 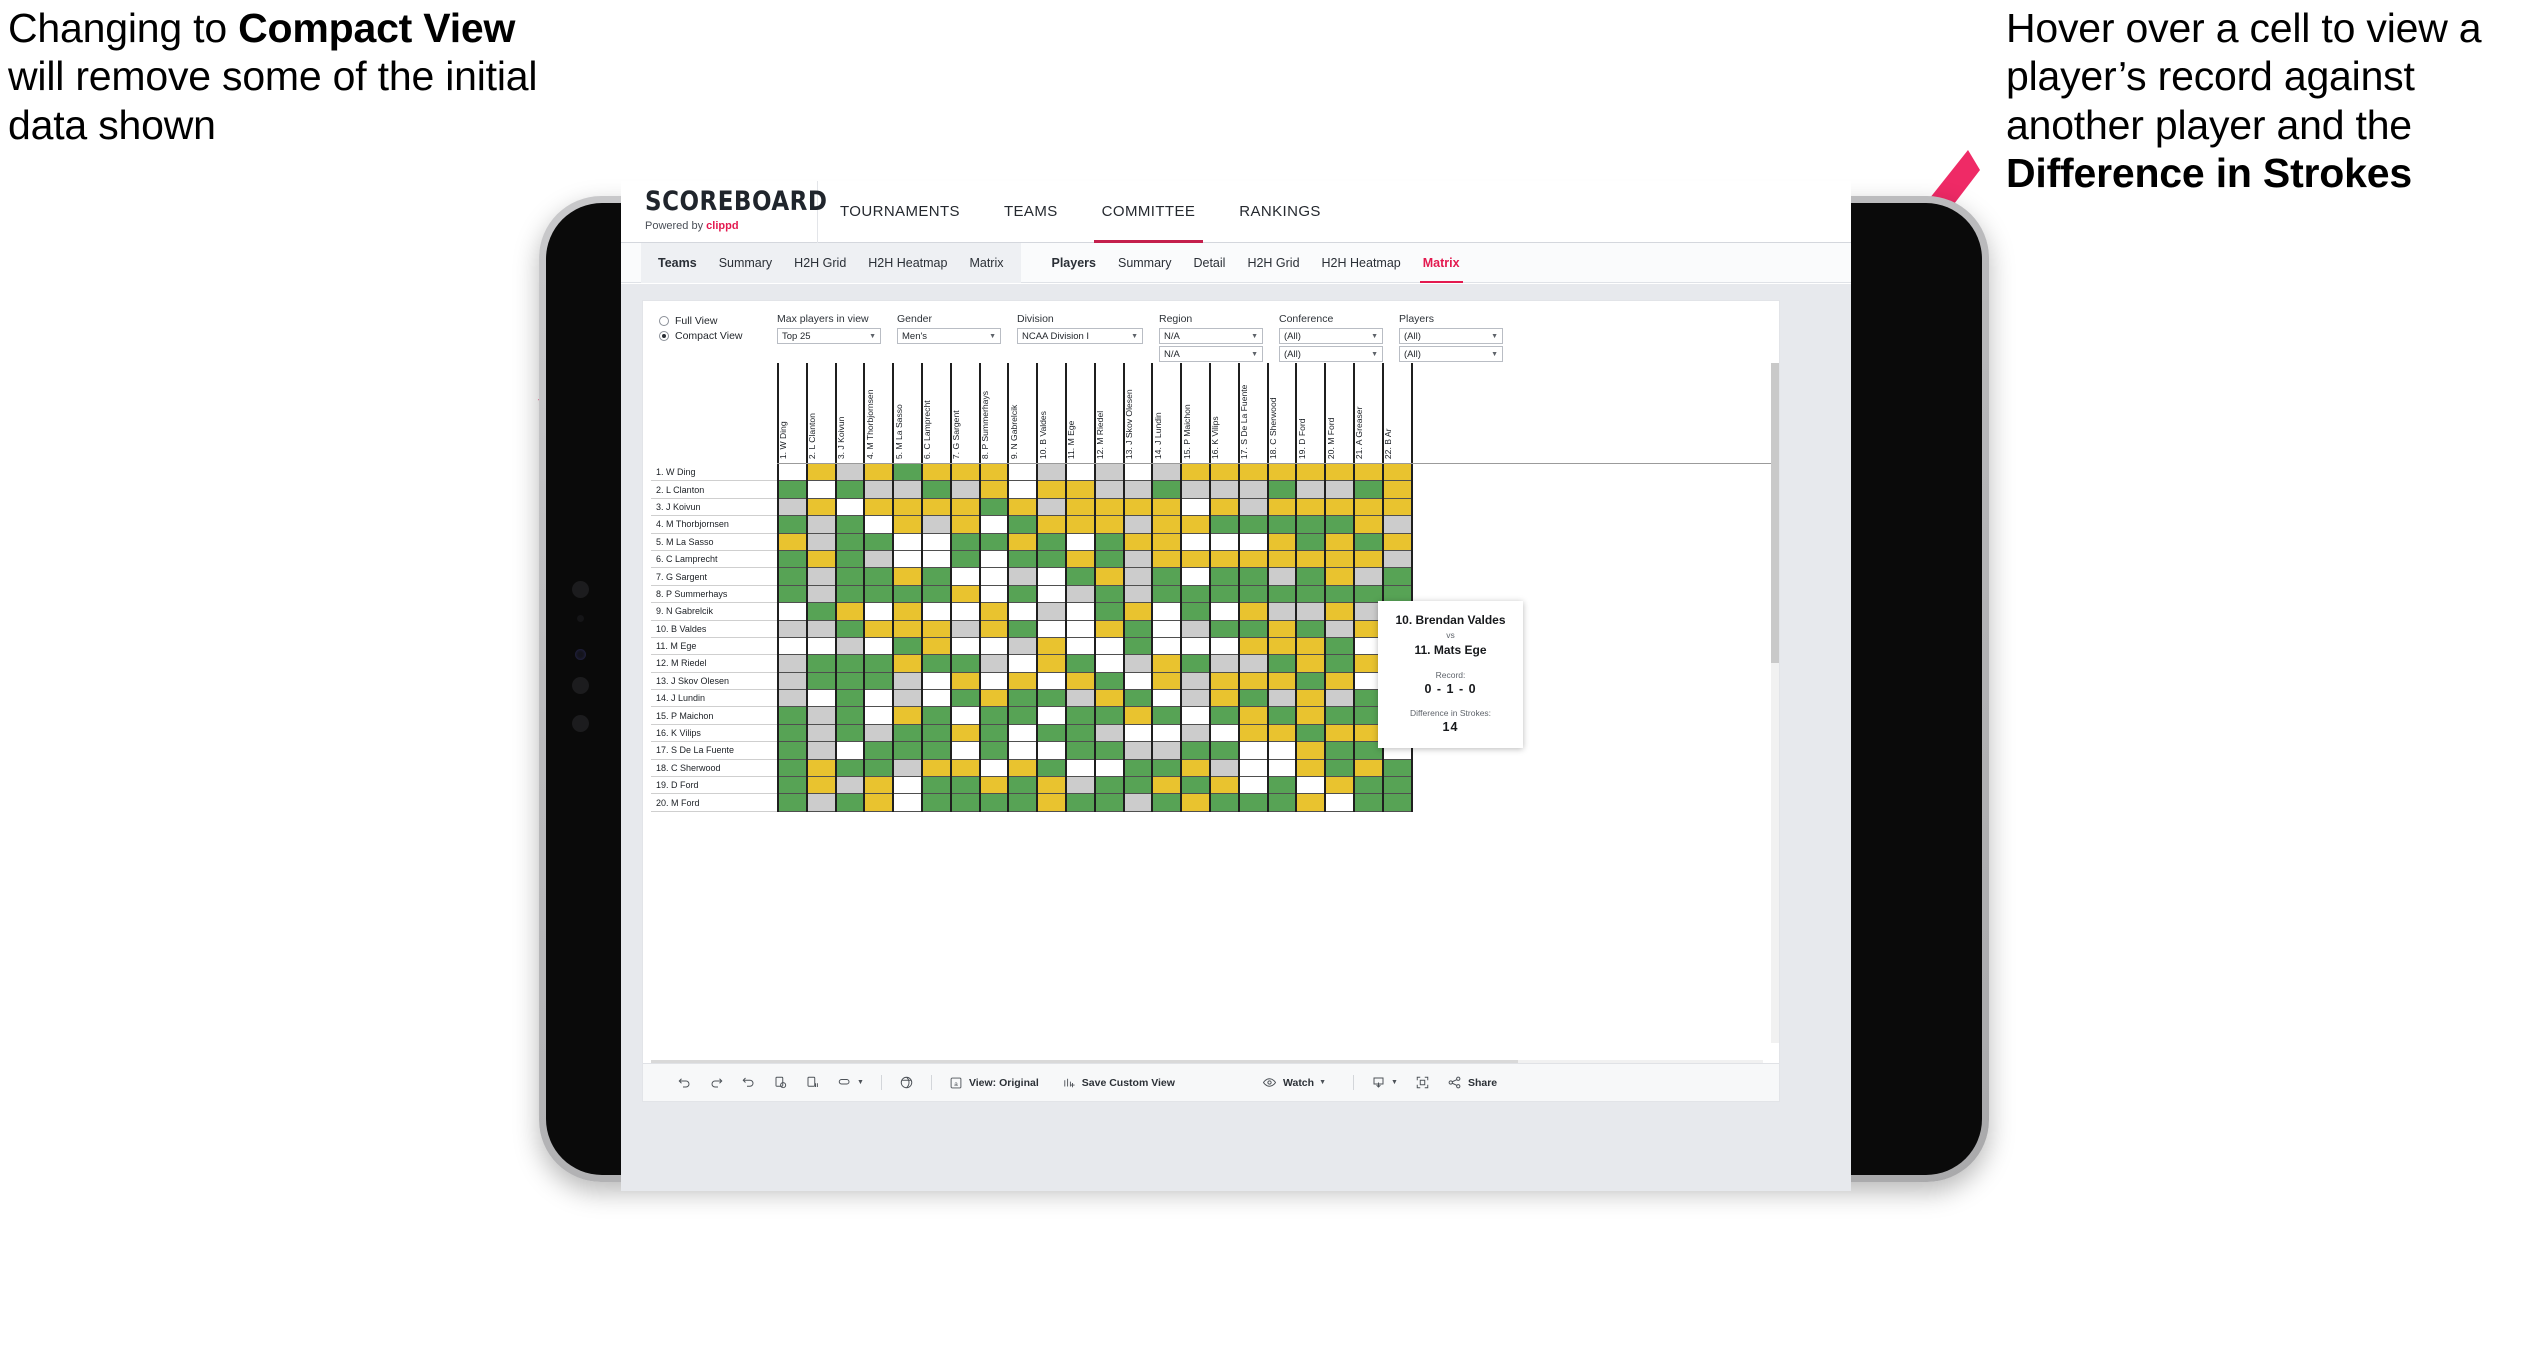 What do you see at coordinates (745, 263) in the screenshot?
I see `subnav-teams-summary: Summary` at bounding box center [745, 263].